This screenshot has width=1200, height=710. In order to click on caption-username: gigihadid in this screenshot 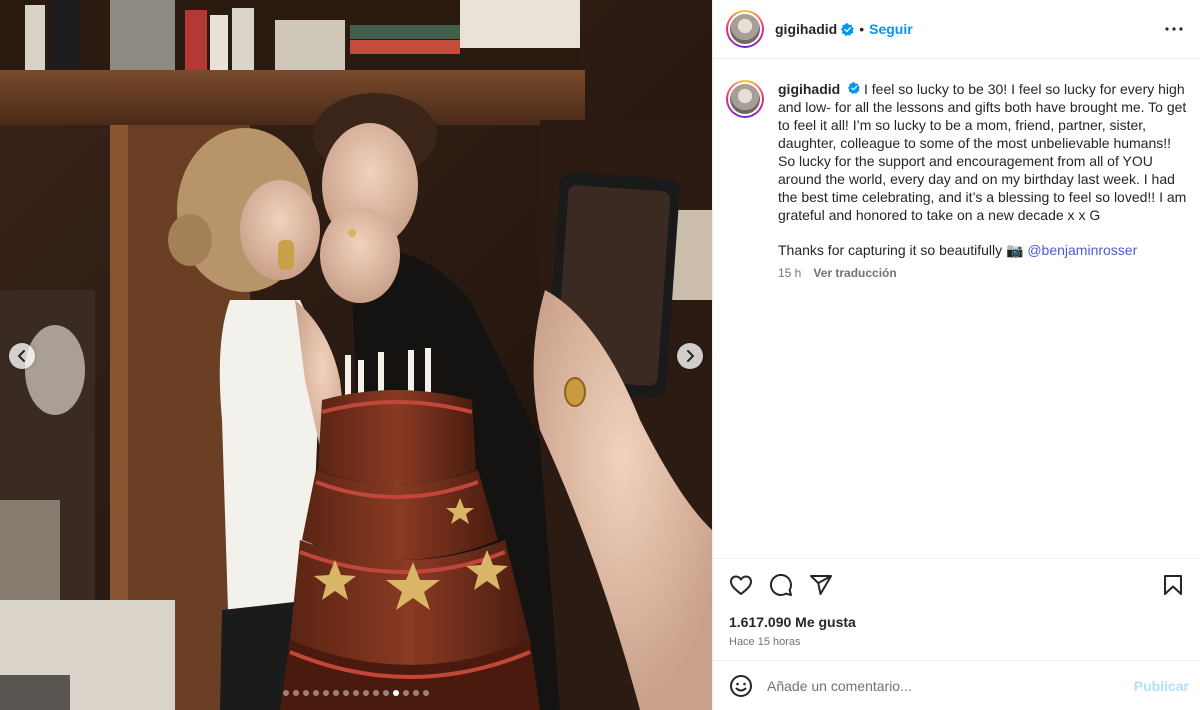, I will do `click(809, 89)`.